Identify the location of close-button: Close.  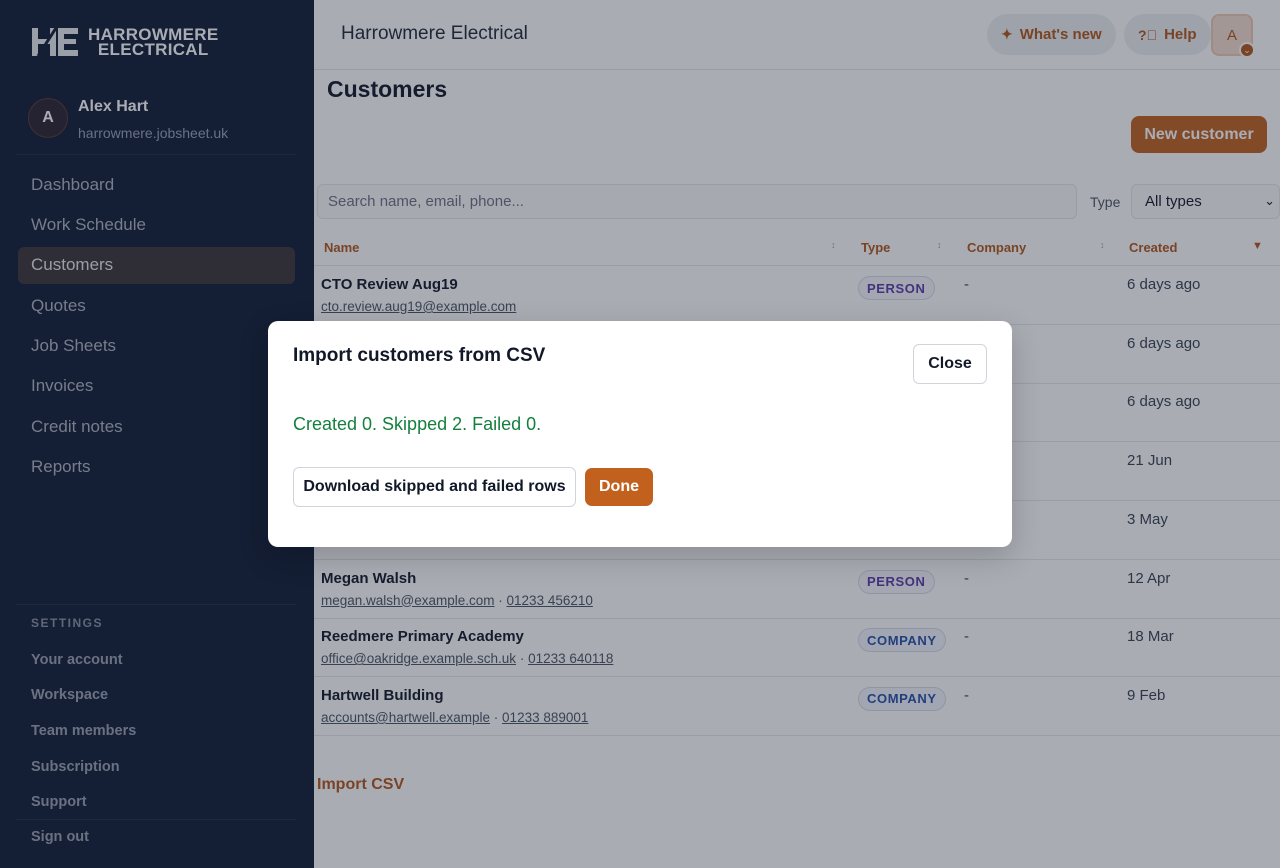
(950, 364).